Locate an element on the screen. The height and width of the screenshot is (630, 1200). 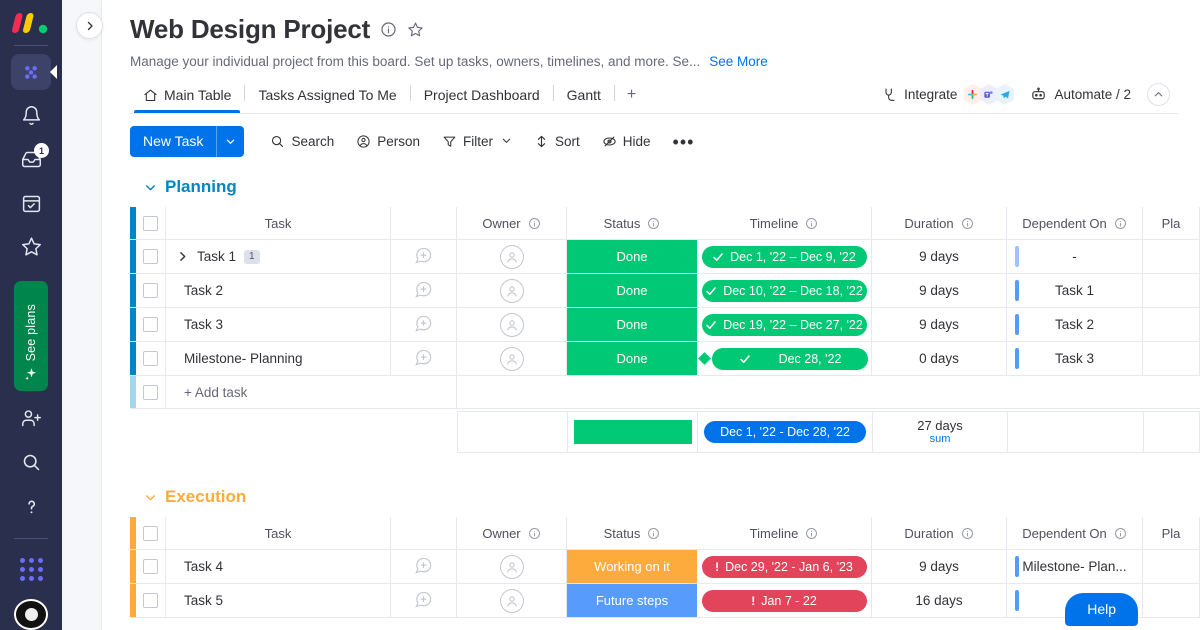
rail-item-invite-members is located at coordinates (31, 419).